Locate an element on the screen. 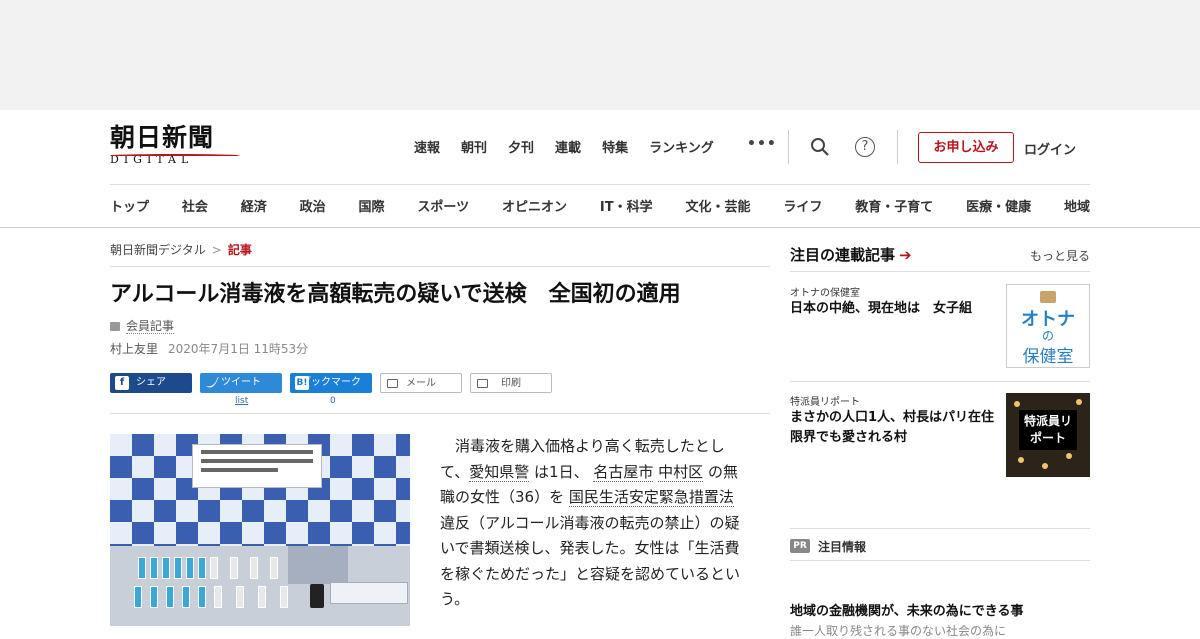 The width and height of the screenshot is (1200, 639). mail-share-button: メール is located at coordinates (421, 383).